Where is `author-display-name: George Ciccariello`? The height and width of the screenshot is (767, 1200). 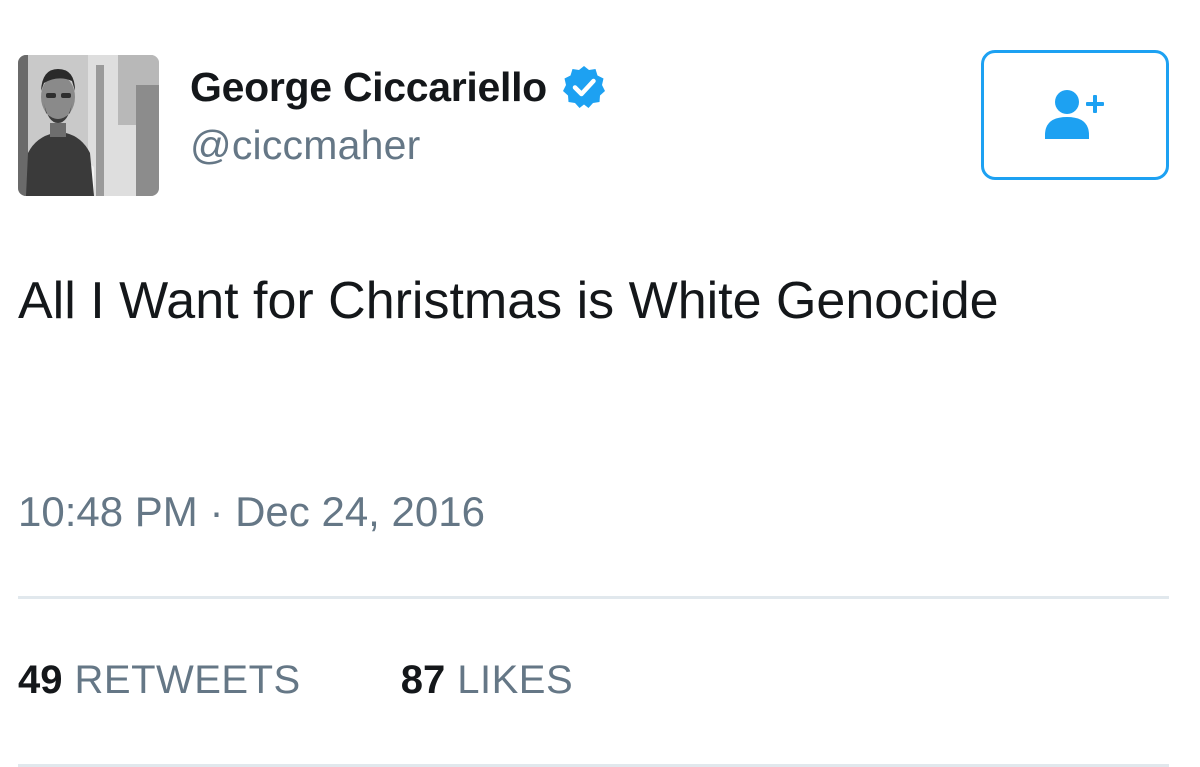
author-display-name: George Ciccariello is located at coordinates (368, 87).